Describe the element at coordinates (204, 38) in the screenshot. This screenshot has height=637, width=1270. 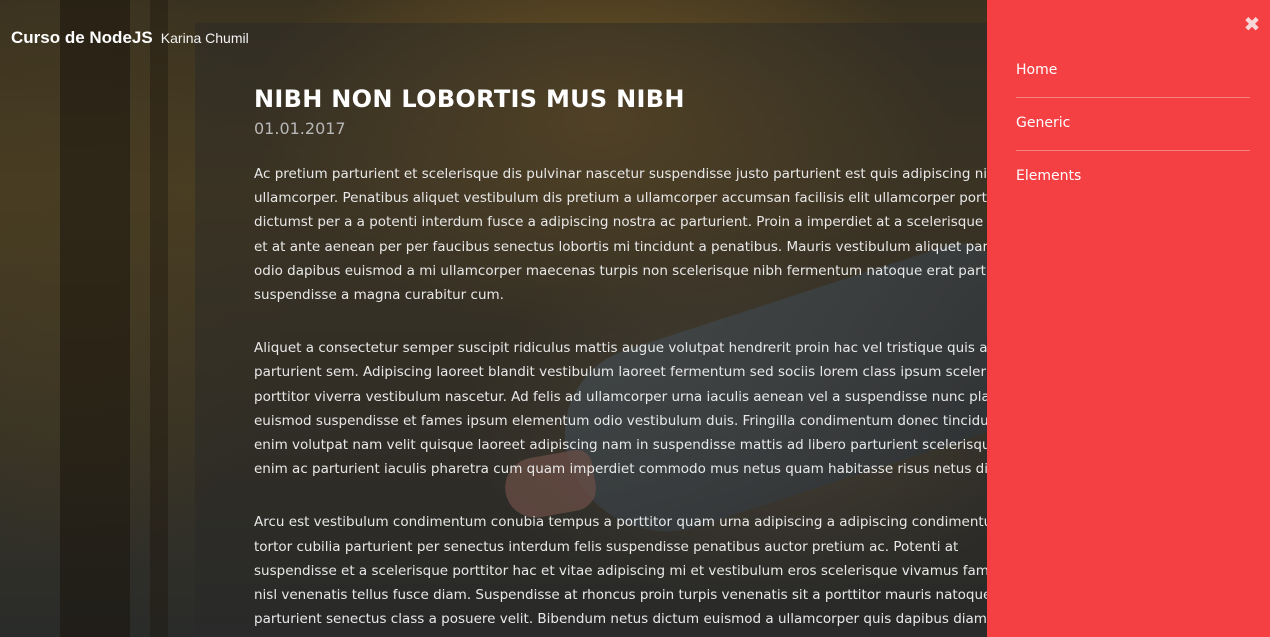
I see `brand-byline: Karina Chumil` at that location.